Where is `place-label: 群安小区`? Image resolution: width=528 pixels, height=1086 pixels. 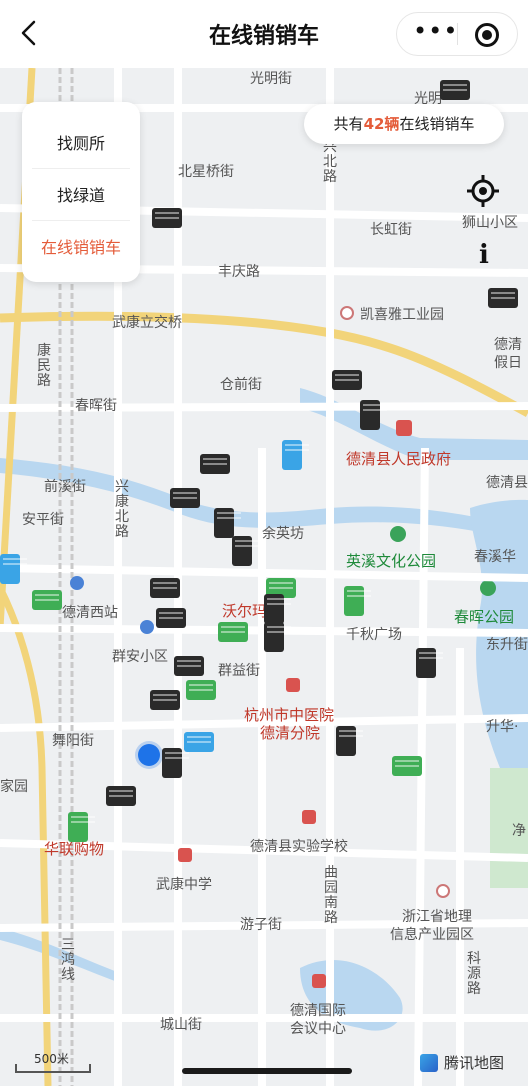 place-label: 群安小区 is located at coordinates (140, 657).